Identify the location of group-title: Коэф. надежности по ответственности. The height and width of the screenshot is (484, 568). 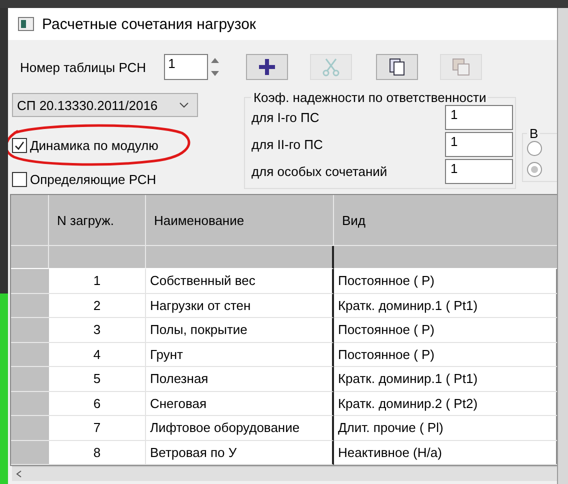
(370, 97).